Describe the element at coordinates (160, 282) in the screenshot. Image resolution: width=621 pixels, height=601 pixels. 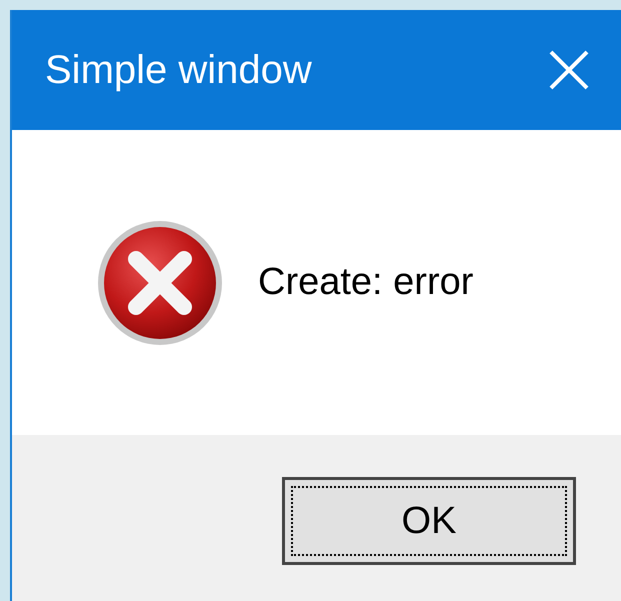
I see `error-icon` at that location.